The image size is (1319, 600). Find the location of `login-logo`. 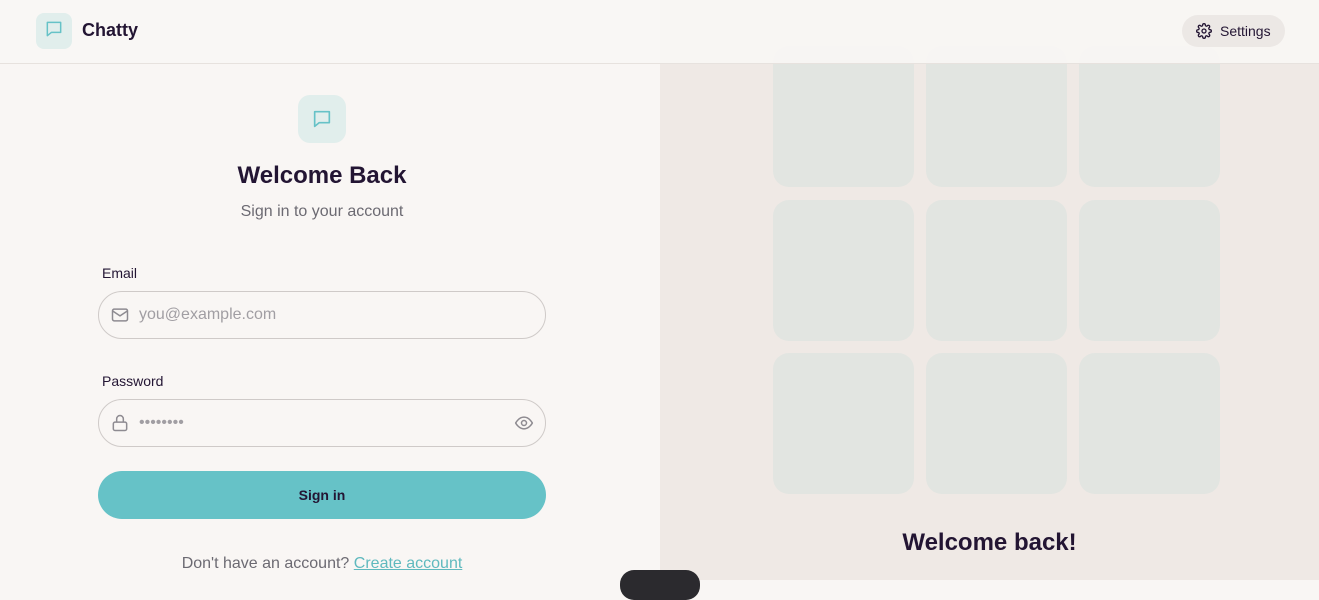

login-logo is located at coordinates (322, 119).